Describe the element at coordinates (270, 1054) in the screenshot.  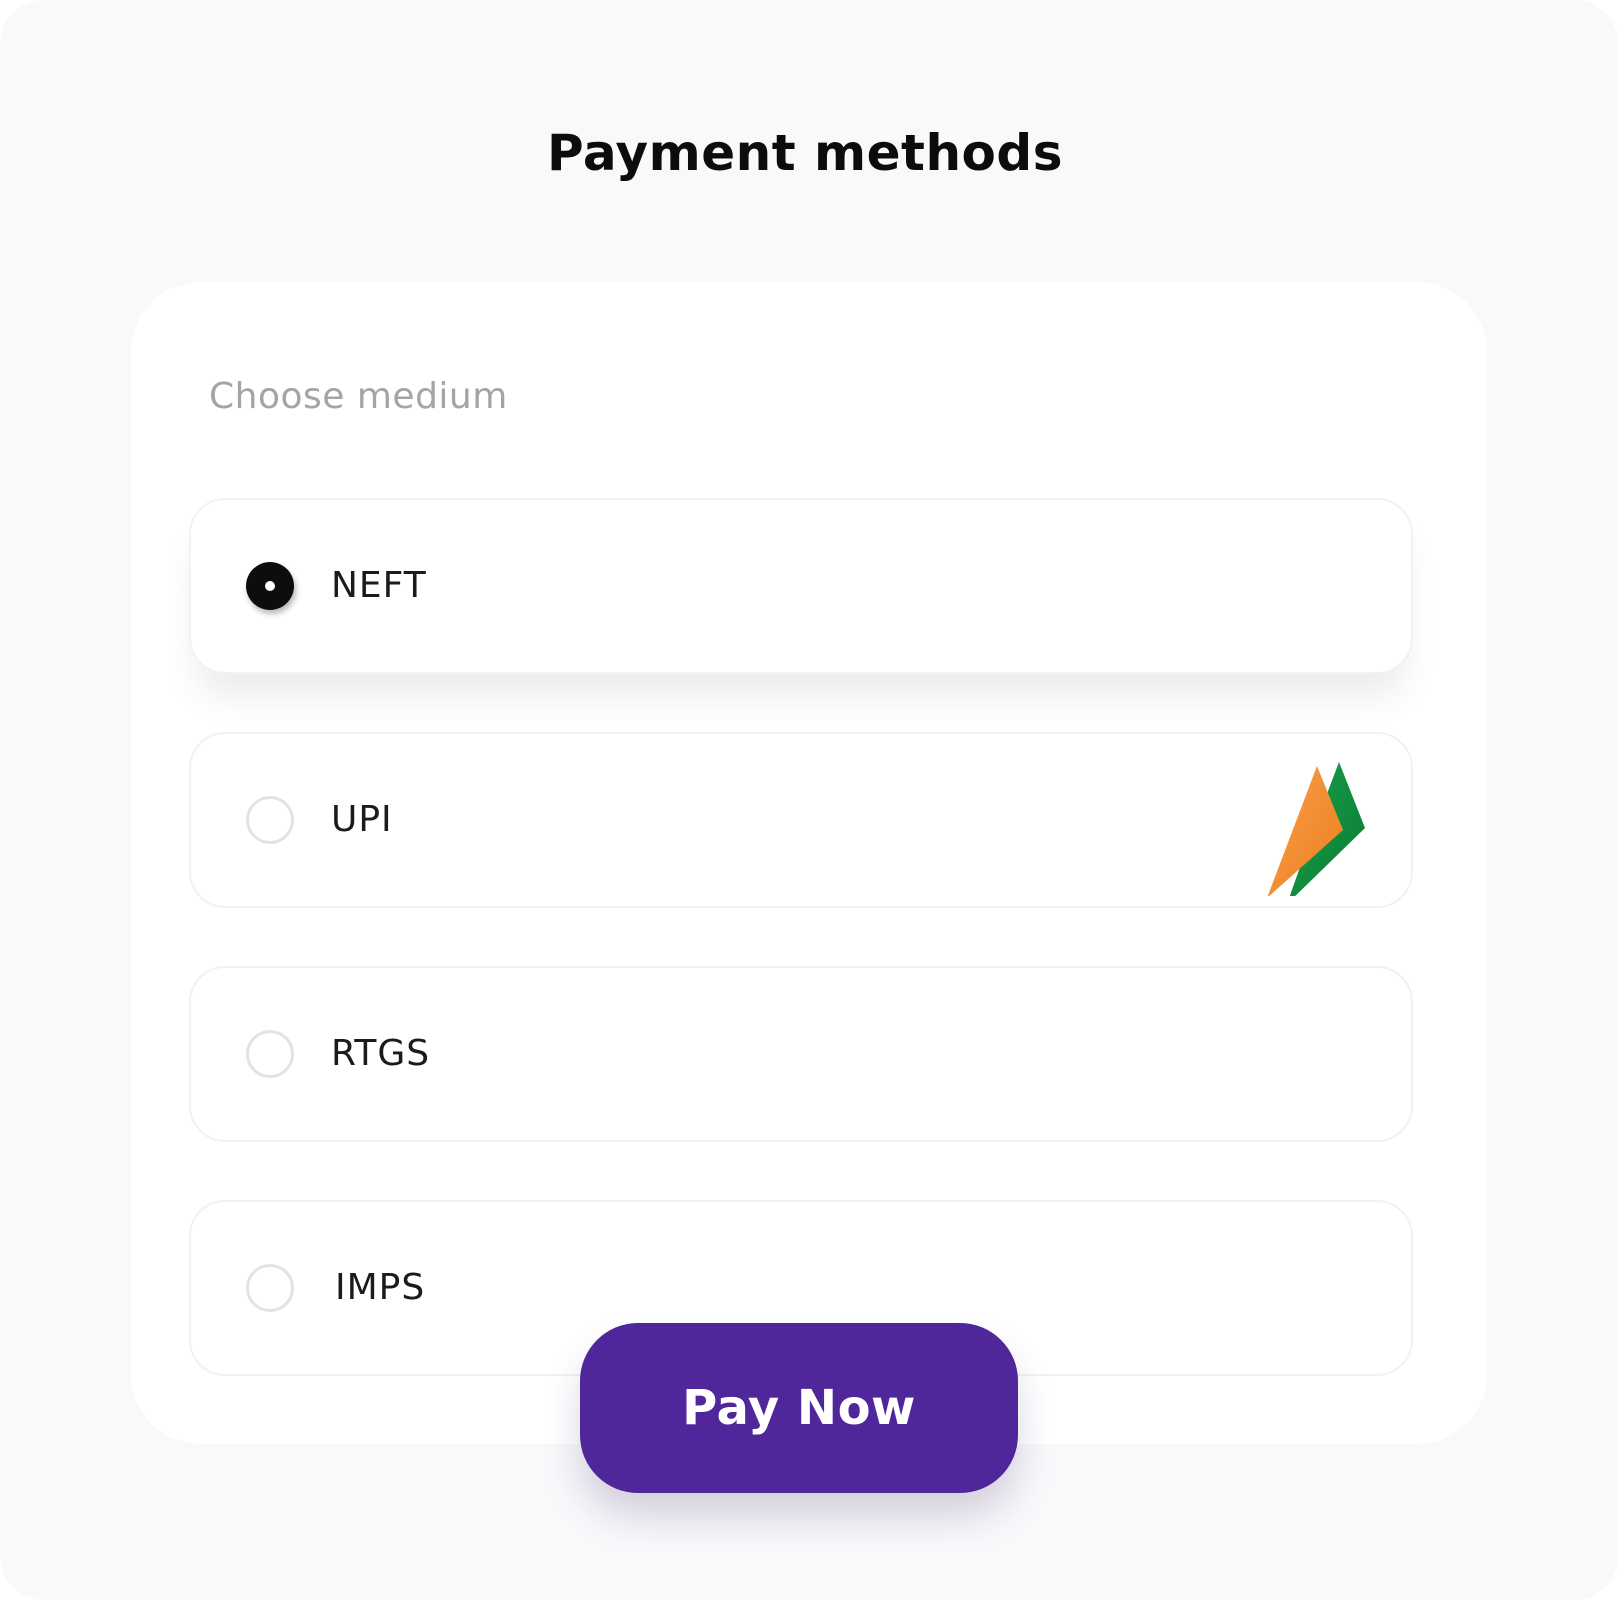
I see `radio-button-rtgs` at that location.